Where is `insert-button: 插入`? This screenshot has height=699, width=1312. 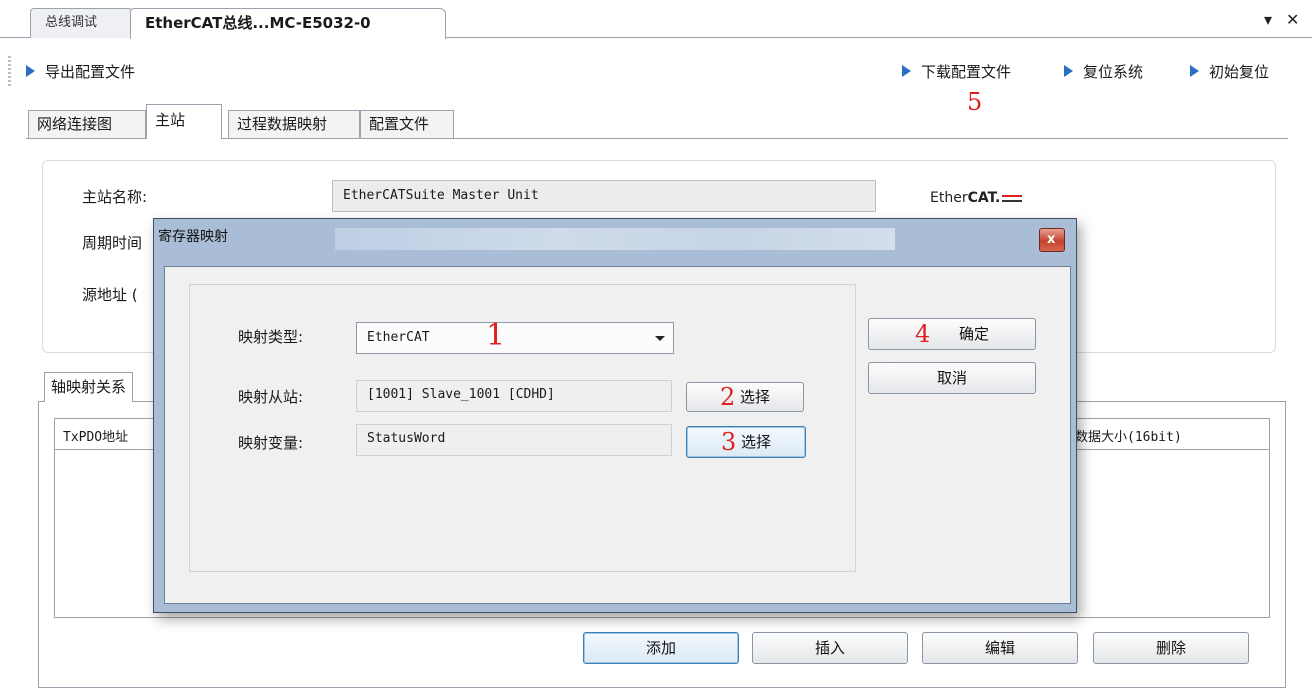
insert-button: 插入 is located at coordinates (830, 648).